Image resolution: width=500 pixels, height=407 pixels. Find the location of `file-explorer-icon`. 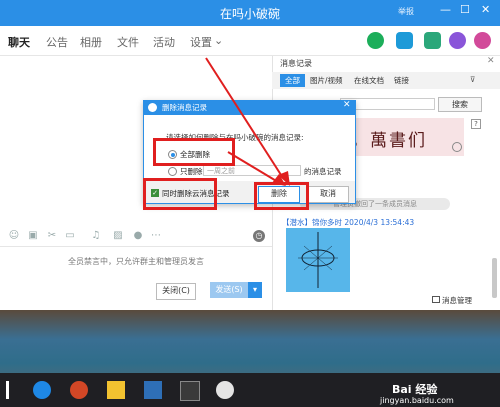

file-explorer-icon is located at coordinates (116, 390).